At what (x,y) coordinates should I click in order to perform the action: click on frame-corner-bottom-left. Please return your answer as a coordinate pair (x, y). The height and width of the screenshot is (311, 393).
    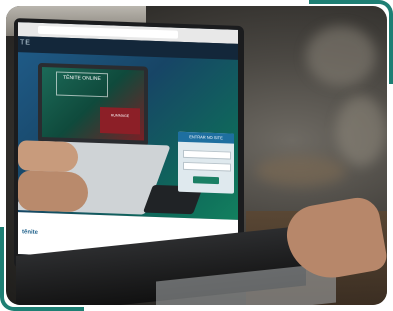
    Looking at the image, I should click on (42, 269).